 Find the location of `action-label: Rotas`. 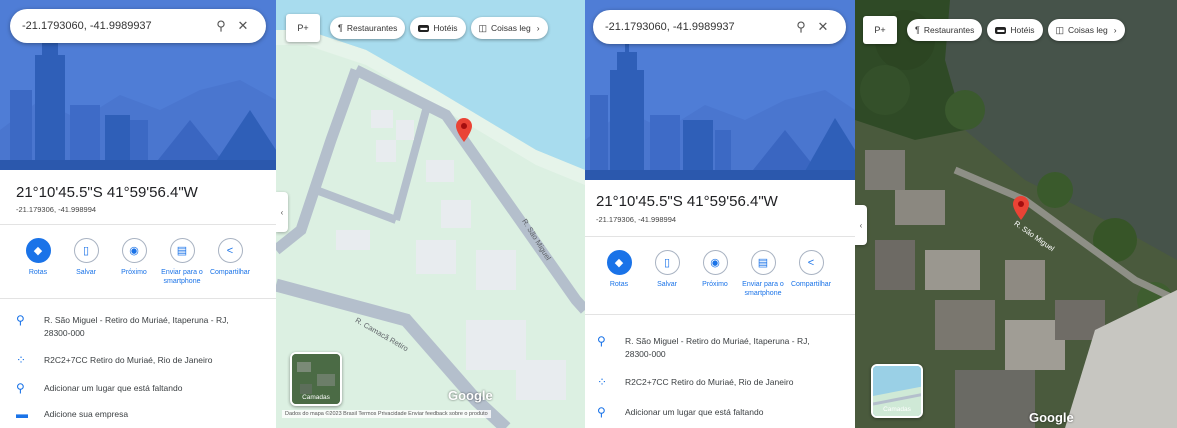

action-label: Rotas is located at coordinates (619, 284).